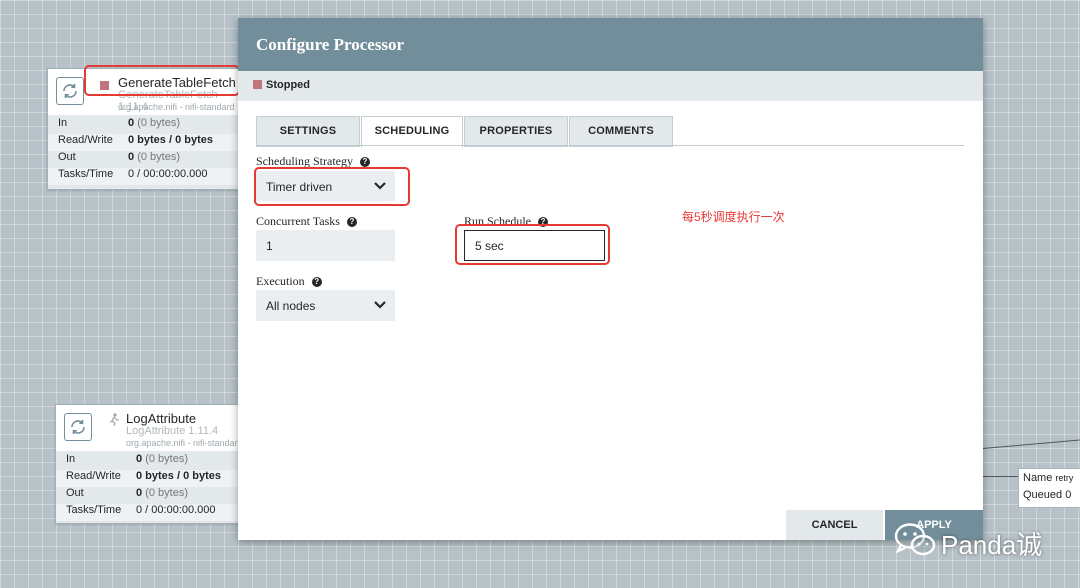 This screenshot has height=588, width=1080. What do you see at coordinates (516, 131) in the screenshot?
I see `tab-properties: PROPERTIES` at bounding box center [516, 131].